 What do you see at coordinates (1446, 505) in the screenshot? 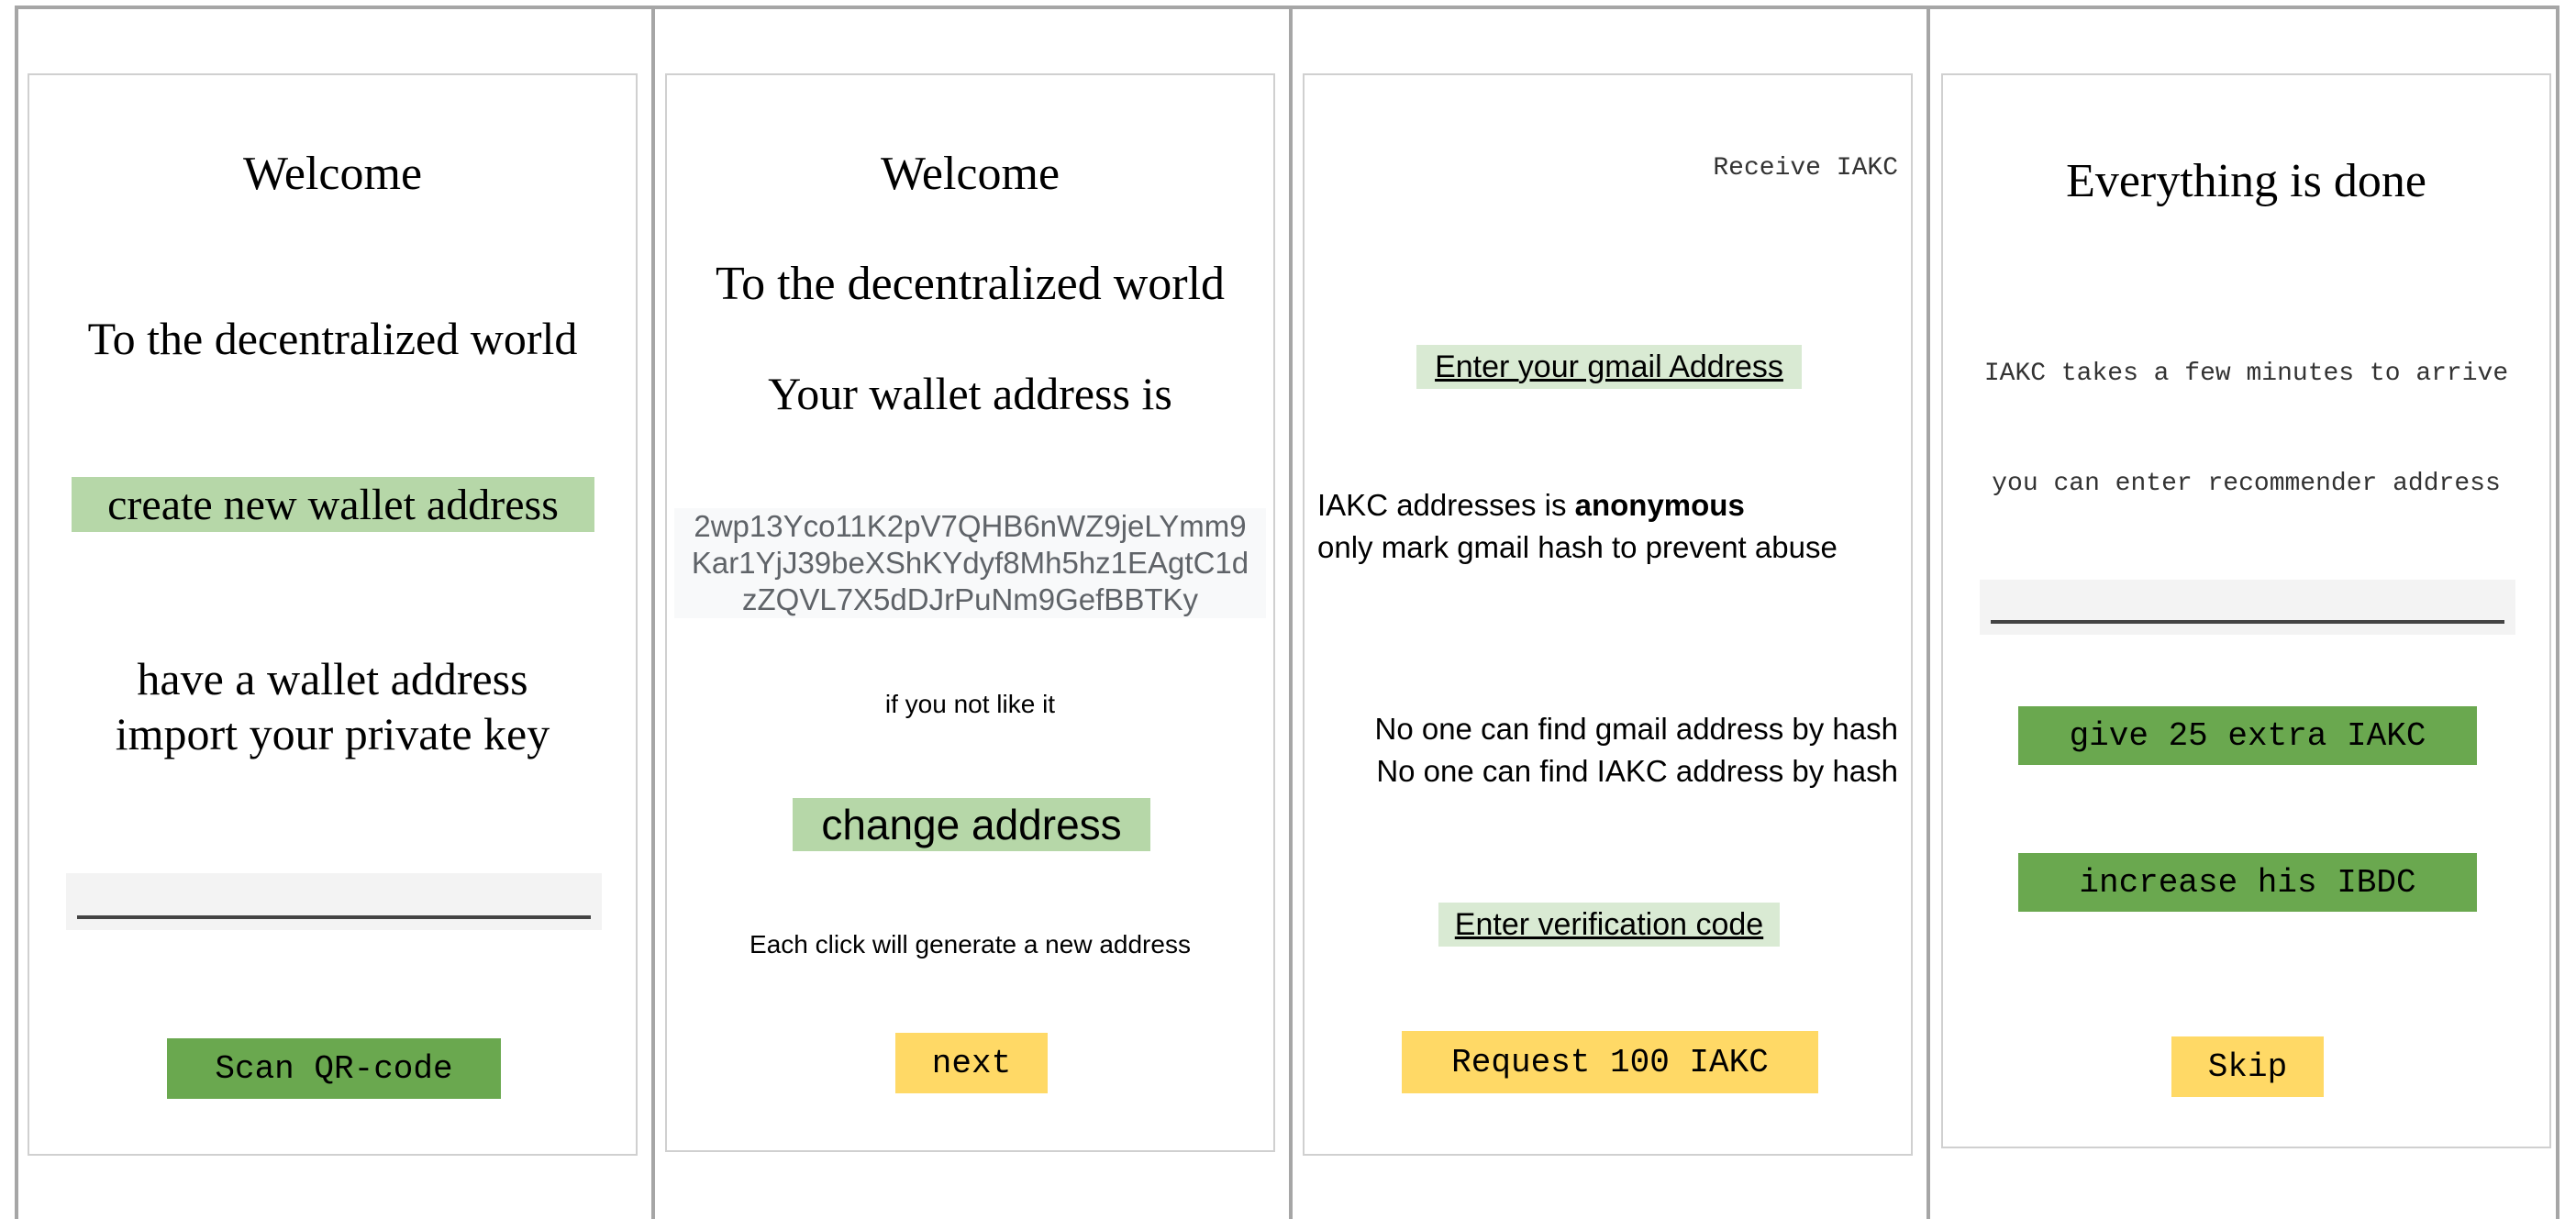
I see `anonymity-prefix: IAKC addresses is` at bounding box center [1446, 505].